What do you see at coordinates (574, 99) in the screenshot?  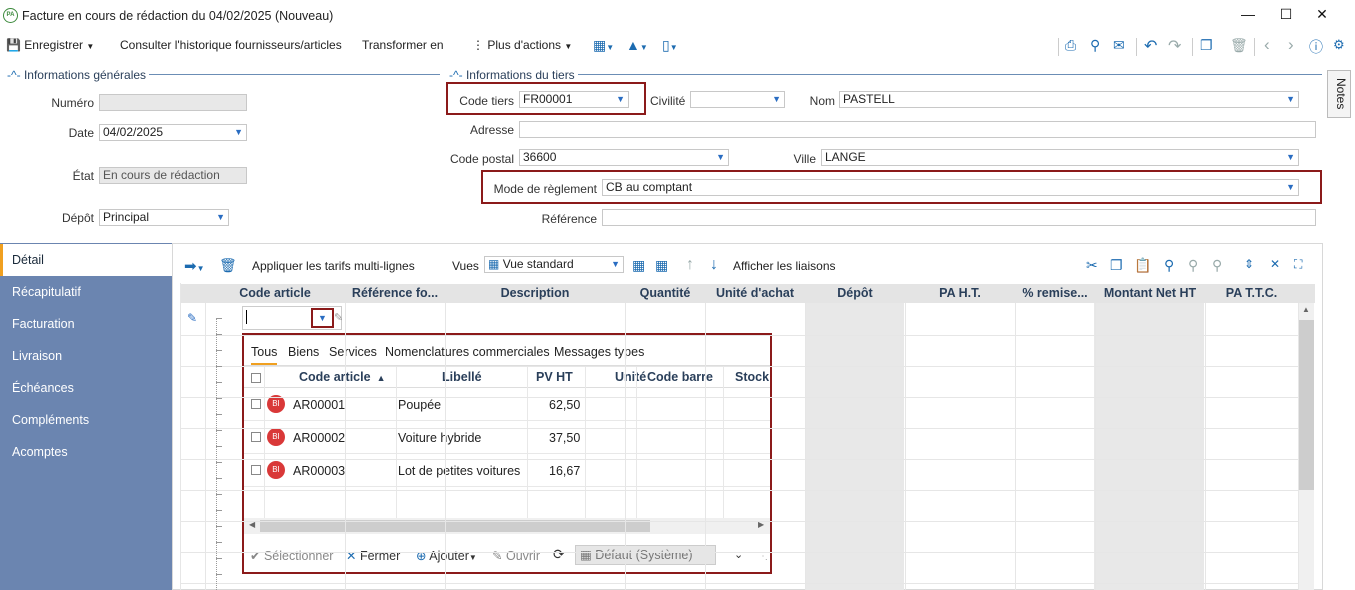 I see `code-tiers-field: FR00001▼✎` at bounding box center [574, 99].